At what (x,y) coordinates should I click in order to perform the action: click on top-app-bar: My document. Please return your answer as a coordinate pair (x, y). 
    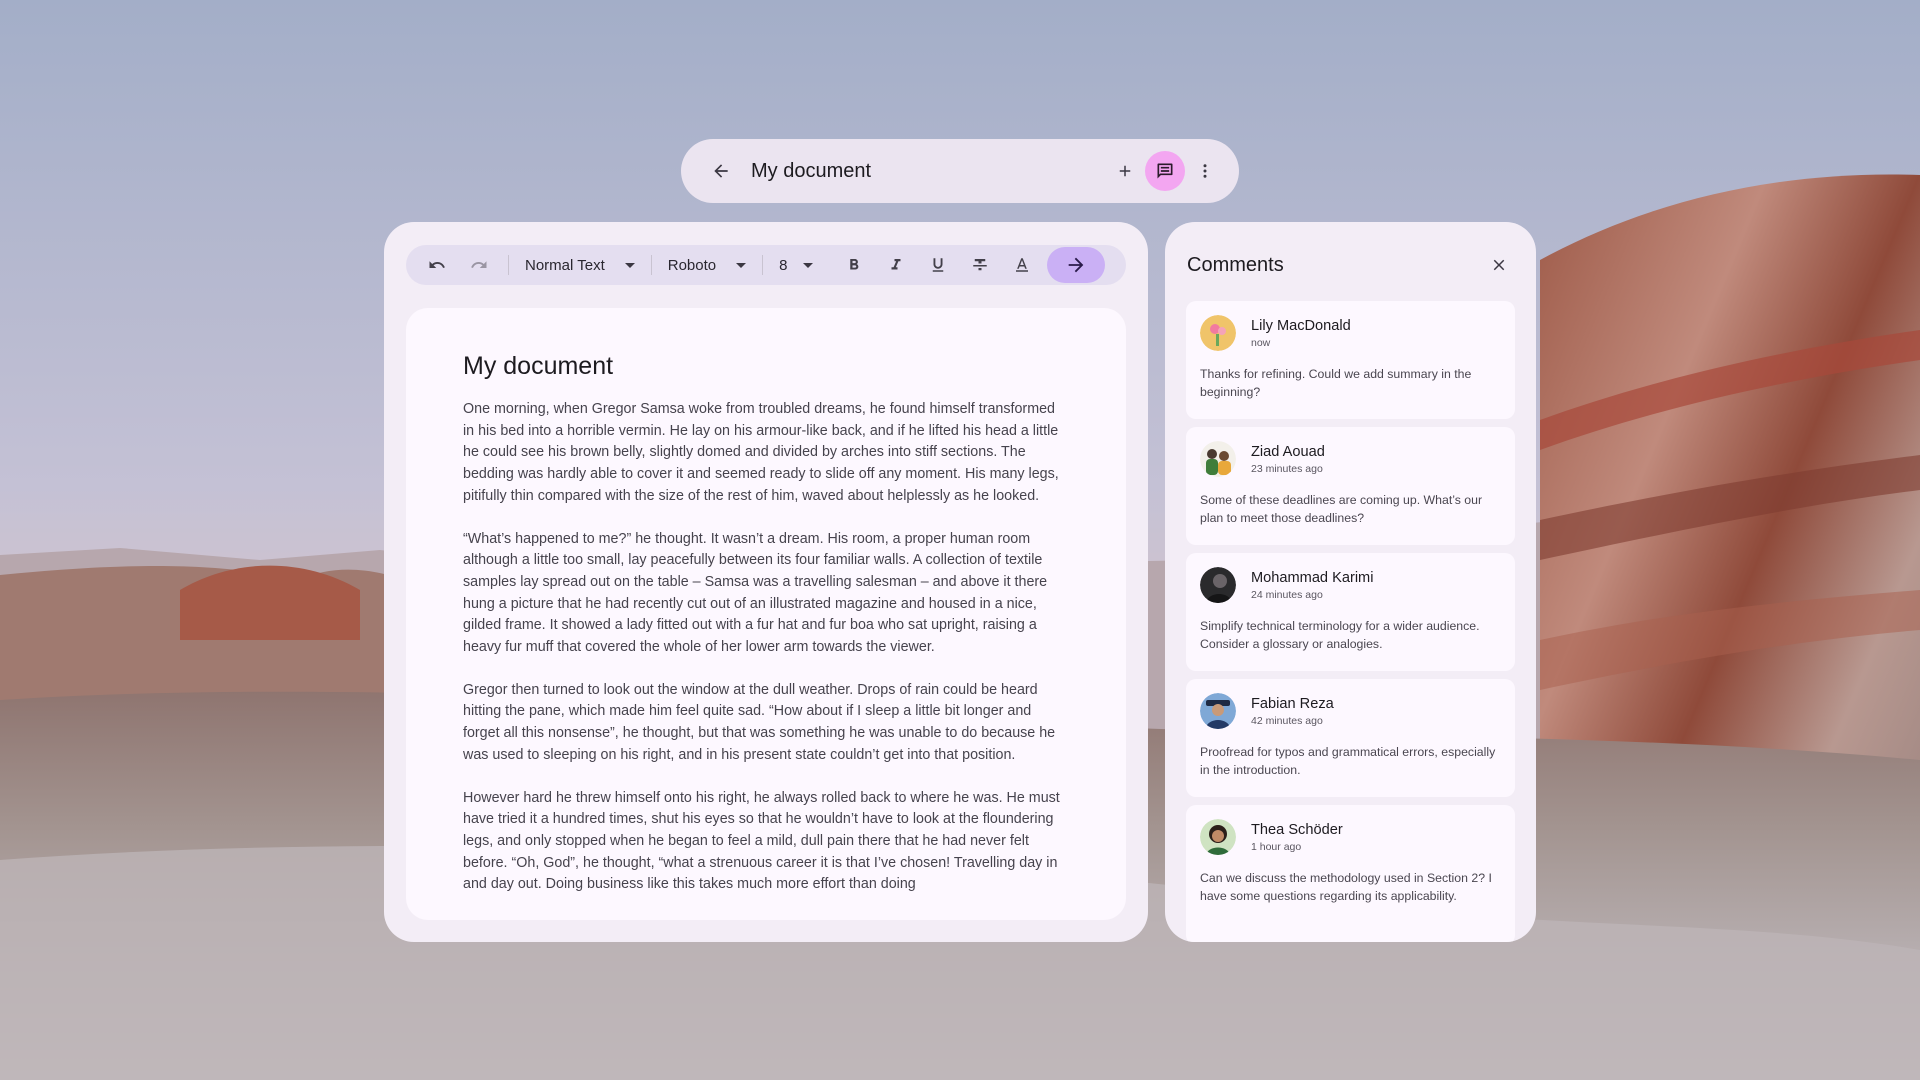
    Looking at the image, I should click on (960, 171).